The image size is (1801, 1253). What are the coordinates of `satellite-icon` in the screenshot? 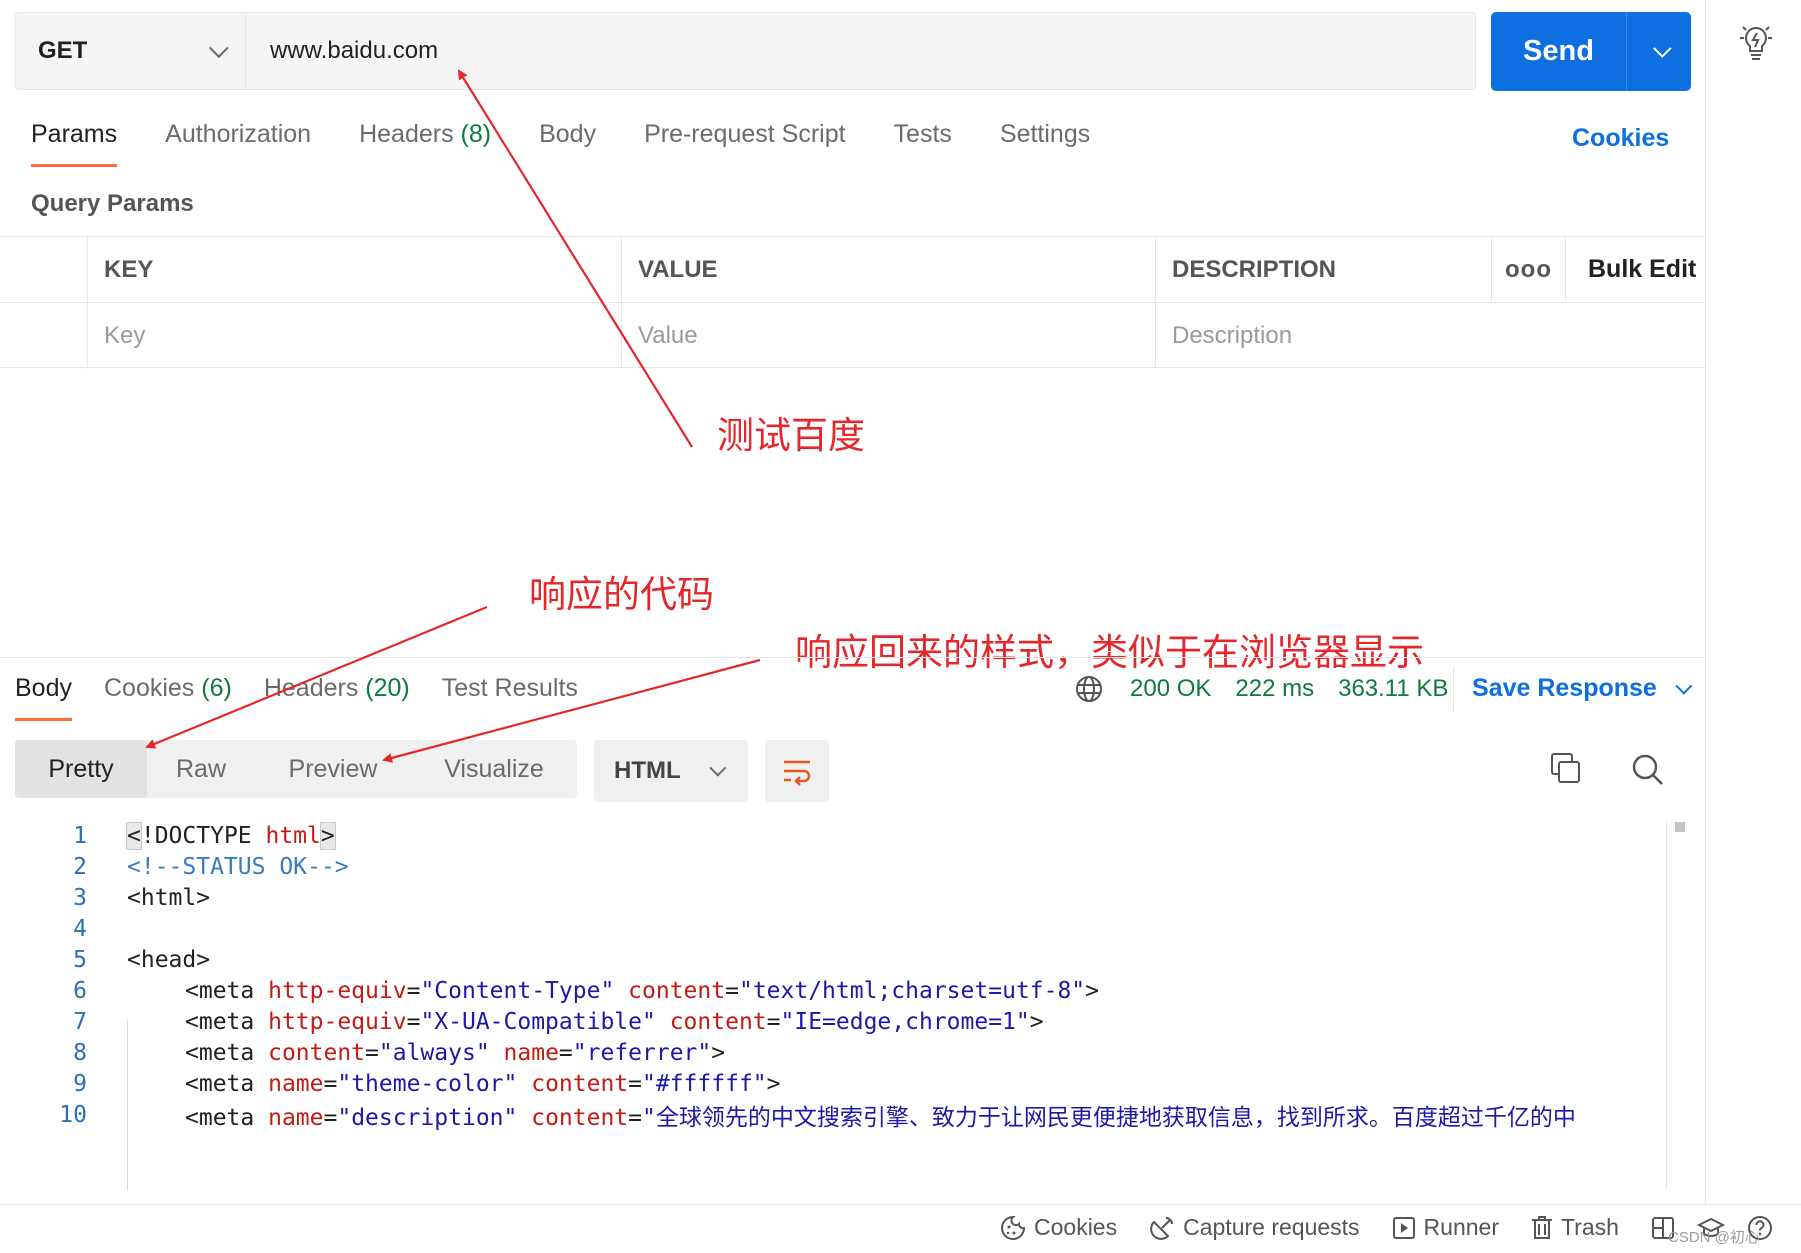 It's located at (1162, 1228).